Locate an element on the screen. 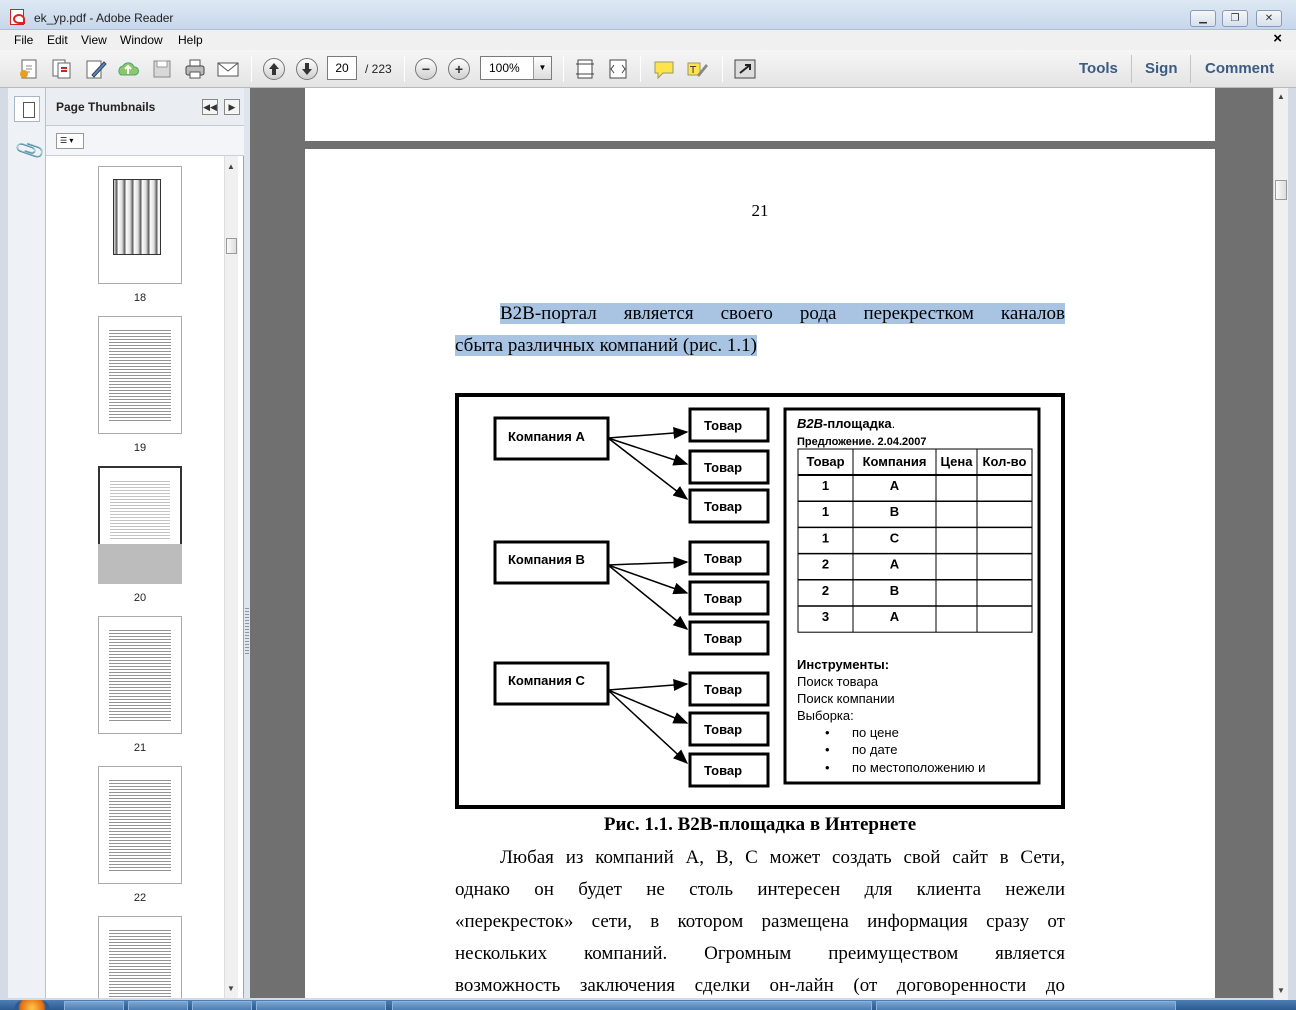  full-screen-icon is located at coordinates (745, 69).